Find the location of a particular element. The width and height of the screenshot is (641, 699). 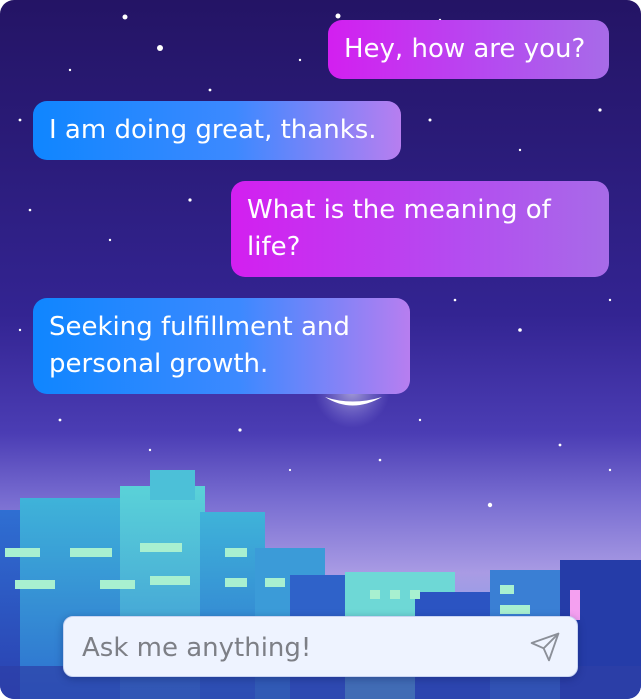

message-input is located at coordinates (292, 647).